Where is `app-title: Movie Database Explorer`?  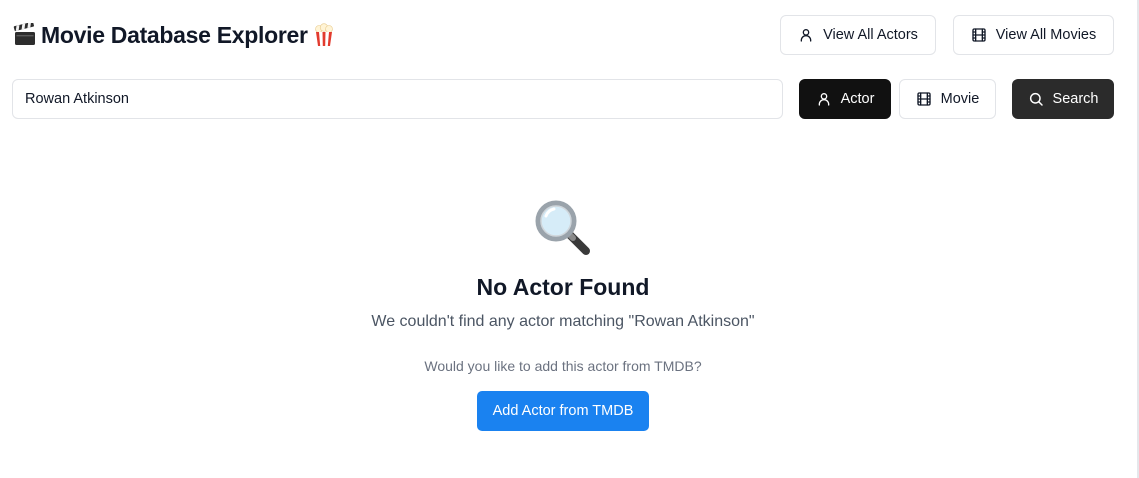 app-title: Movie Database Explorer is located at coordinates (174, 35).